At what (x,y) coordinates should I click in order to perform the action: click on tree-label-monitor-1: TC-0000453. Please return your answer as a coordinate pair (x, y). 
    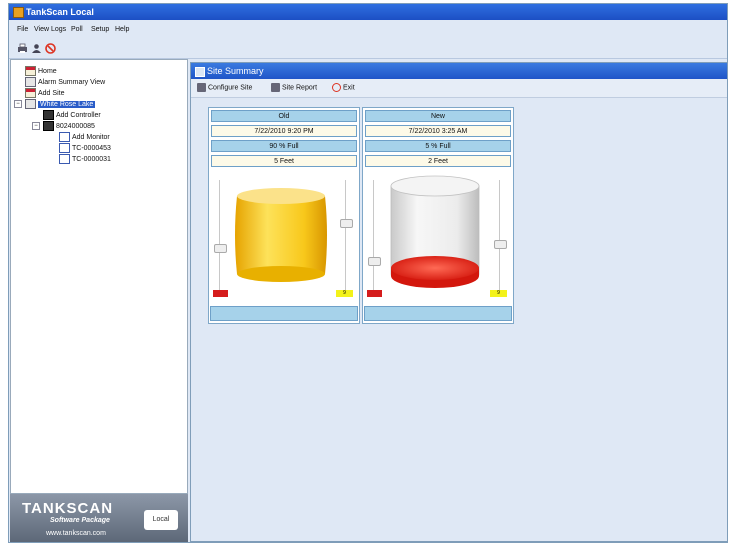
    Looking at the image, I should click on (91, 148).